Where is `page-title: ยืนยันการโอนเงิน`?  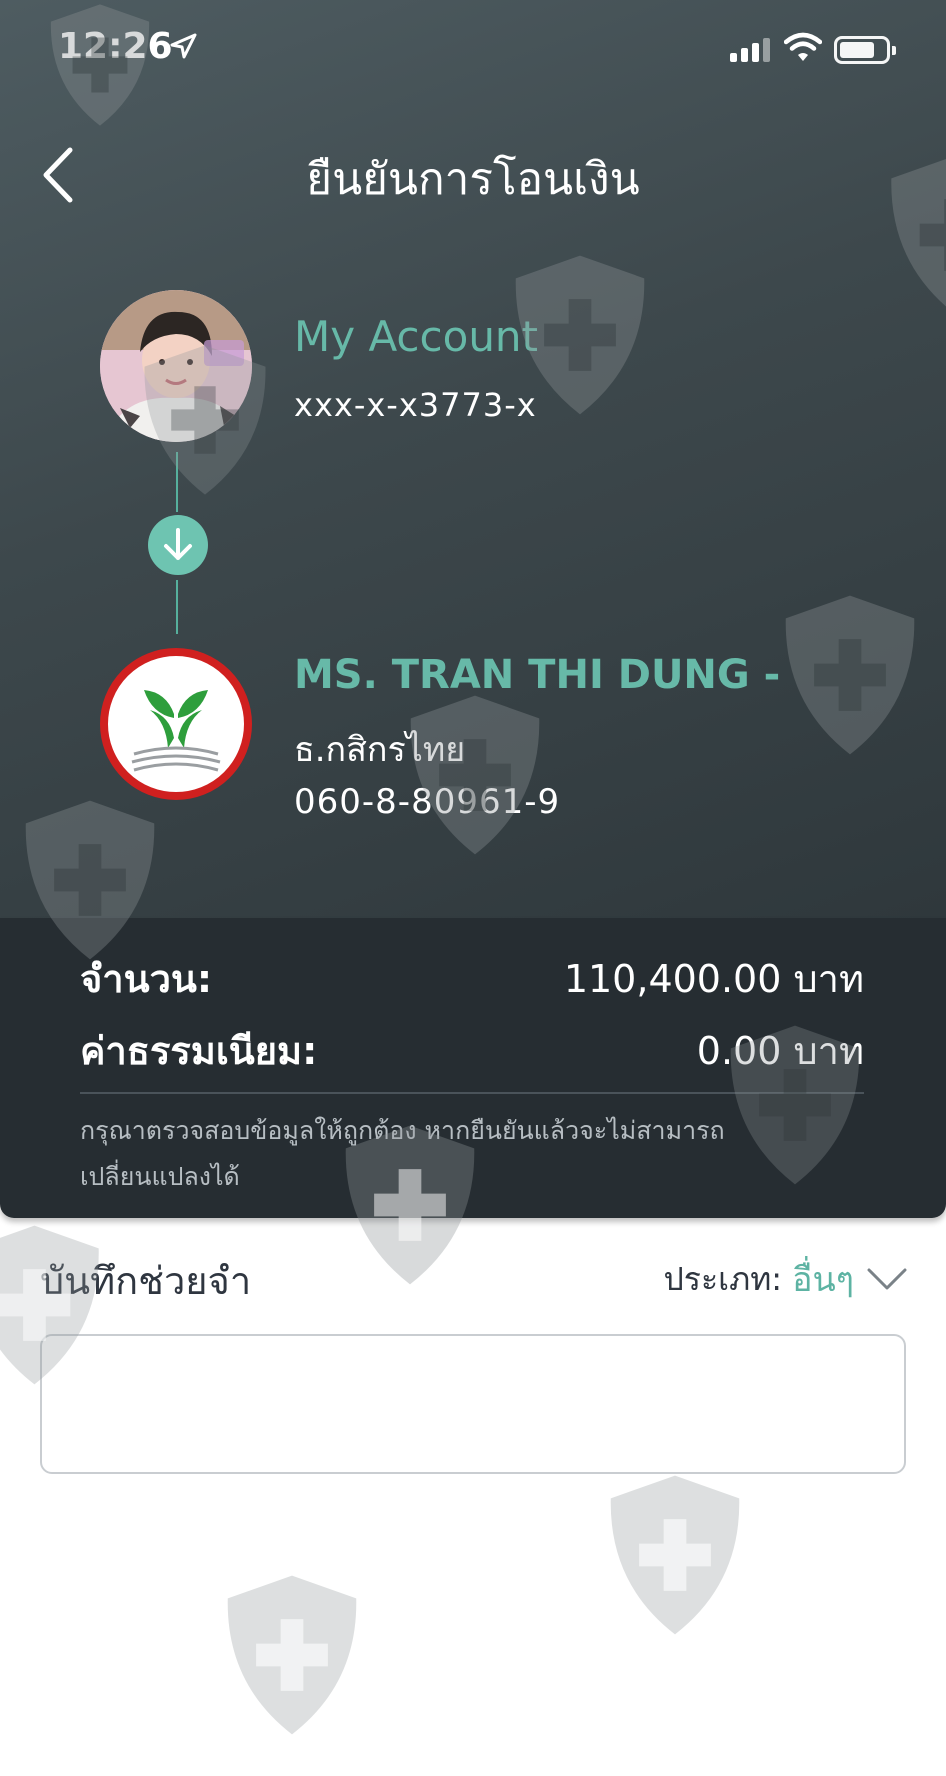
page-title: ยืนยันการโอนเงิน is located at coordinates (473, 179).